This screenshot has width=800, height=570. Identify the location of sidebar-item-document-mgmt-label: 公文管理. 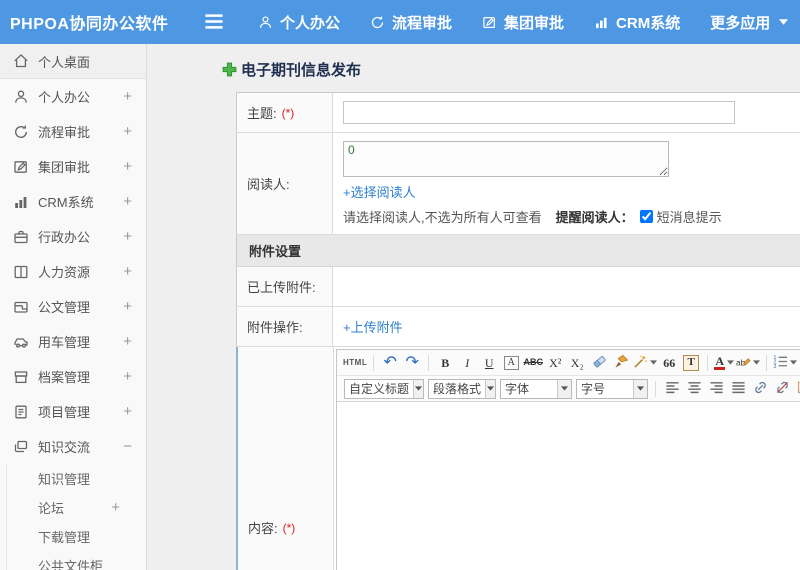
(64, 307).